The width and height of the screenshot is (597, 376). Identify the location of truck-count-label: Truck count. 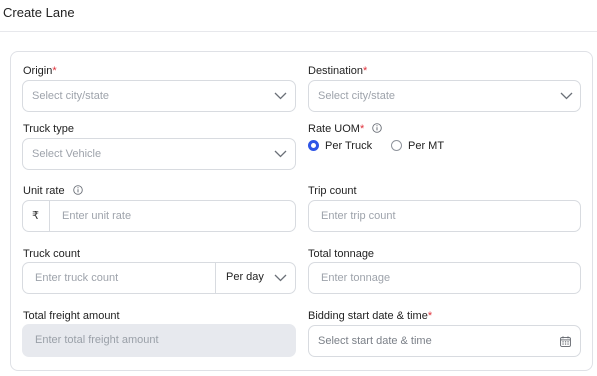
(52, 254).